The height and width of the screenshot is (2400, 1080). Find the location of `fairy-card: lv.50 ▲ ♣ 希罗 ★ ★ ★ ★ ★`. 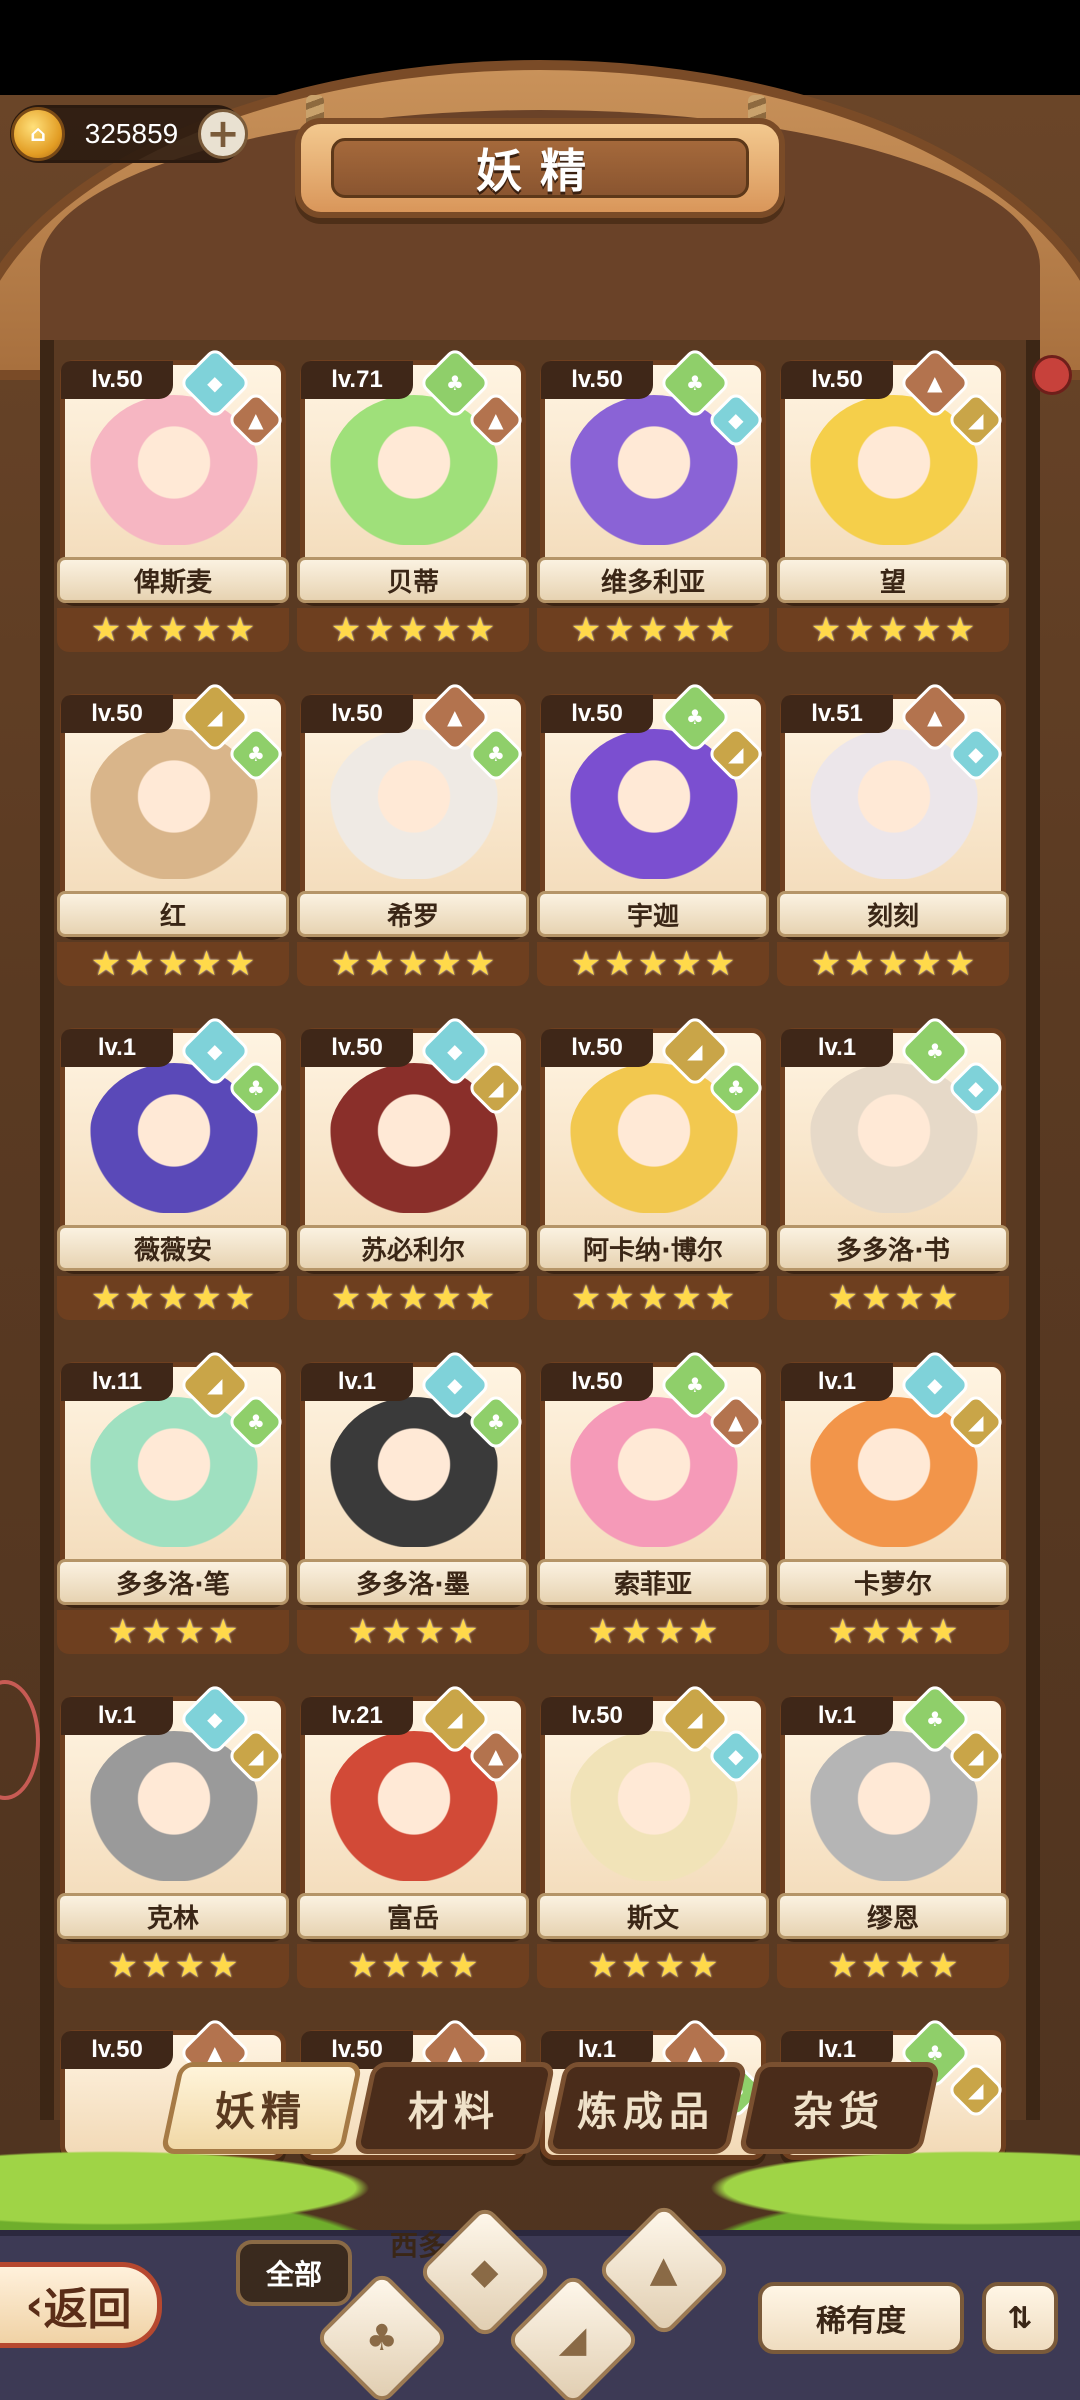

fairy-card: lv.50 ▲ ♣ 希罗 ★ ★ ★ ★ ★ is located at coordinates (413, 833).